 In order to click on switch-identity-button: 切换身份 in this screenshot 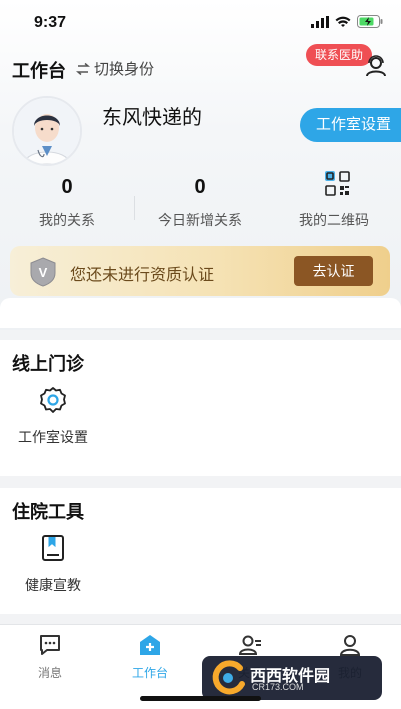, I will do `click(115, 68)`.